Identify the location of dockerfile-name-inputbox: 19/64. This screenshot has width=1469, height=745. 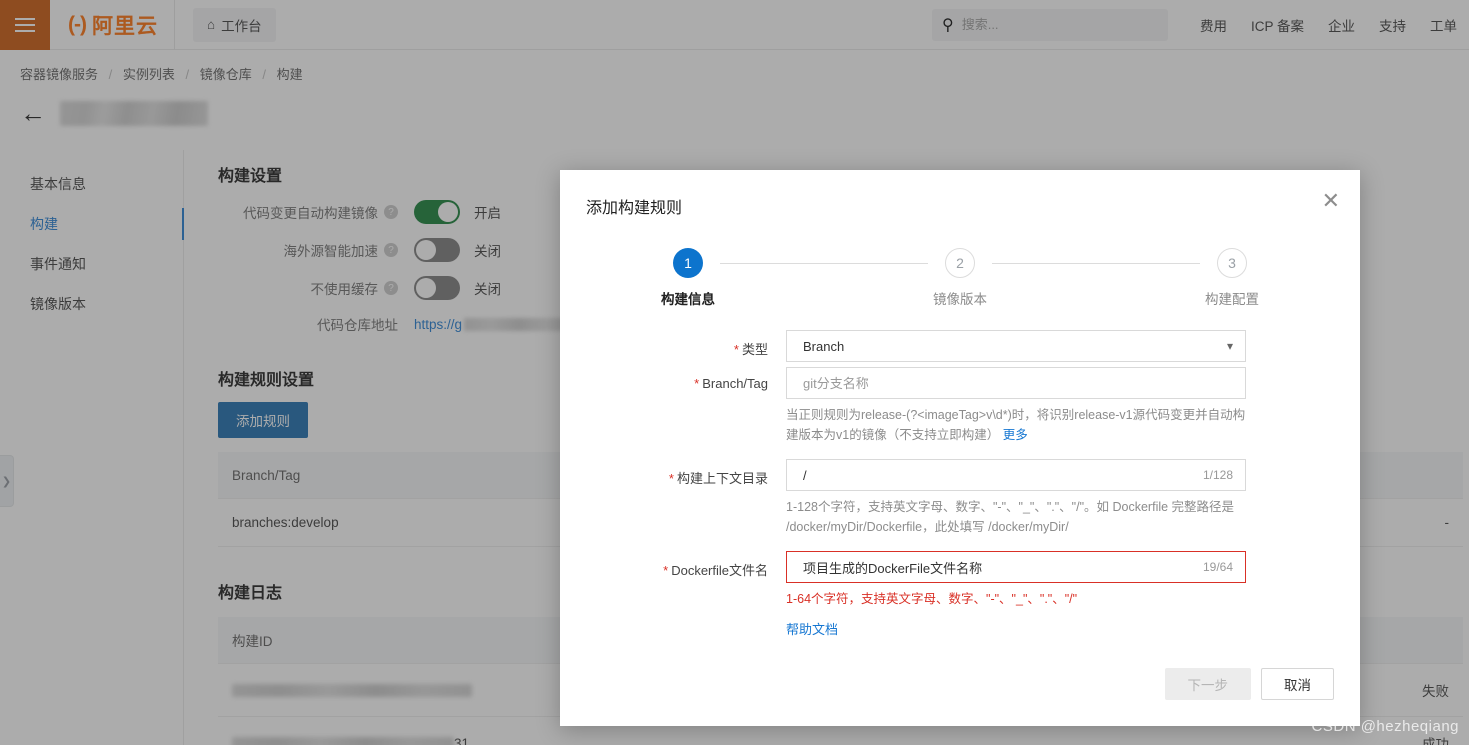
(1016, 567).